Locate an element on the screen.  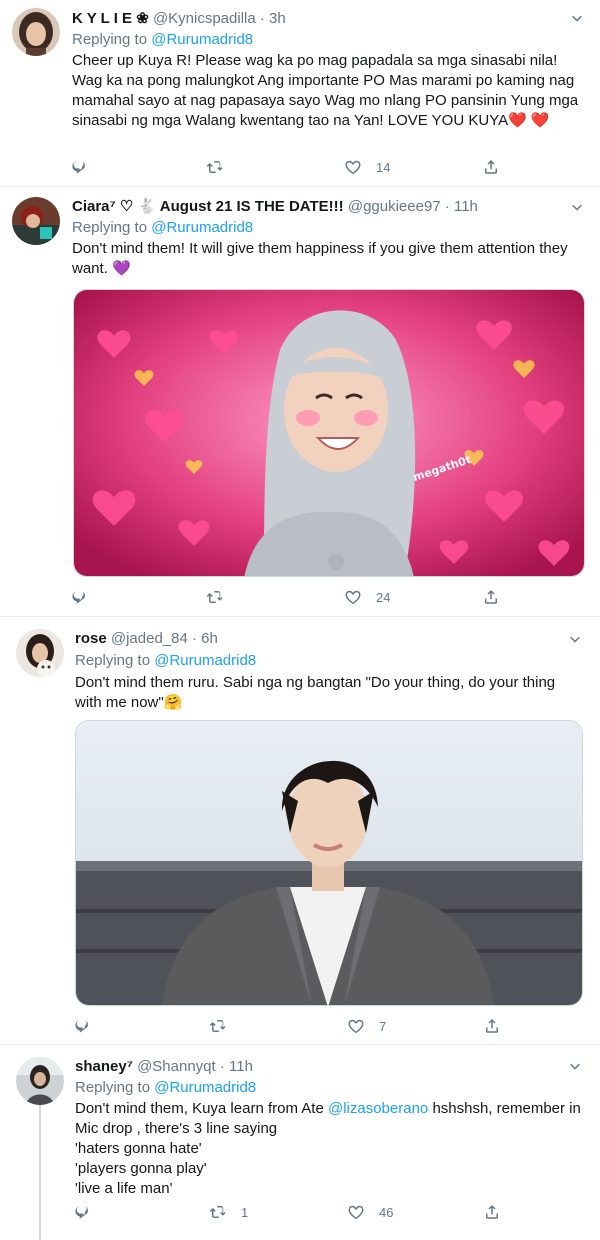
like-count: 24 is located at coordinates (383, 597).